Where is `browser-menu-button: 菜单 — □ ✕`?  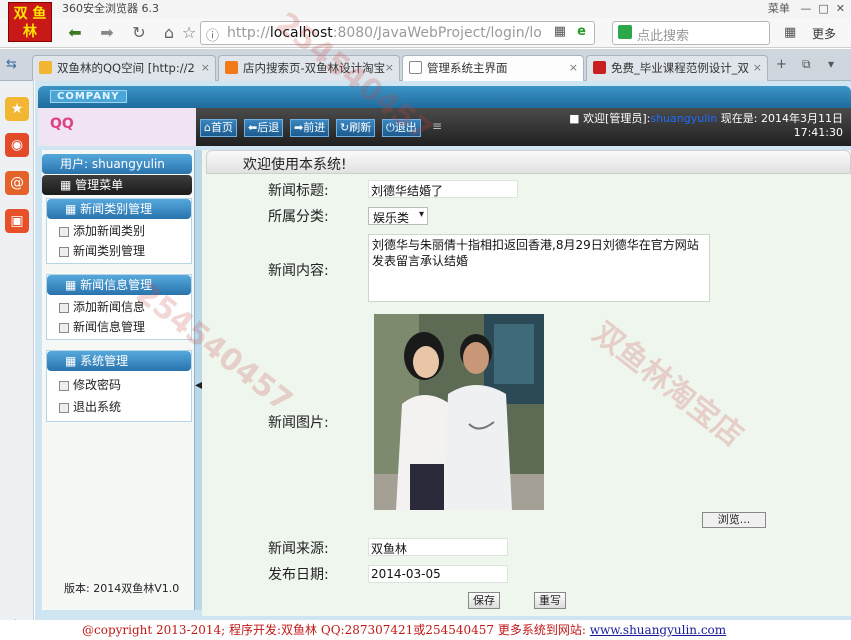 browser-menu-button: 菜单 — □ ✕ is located at coordinates (806, 9).